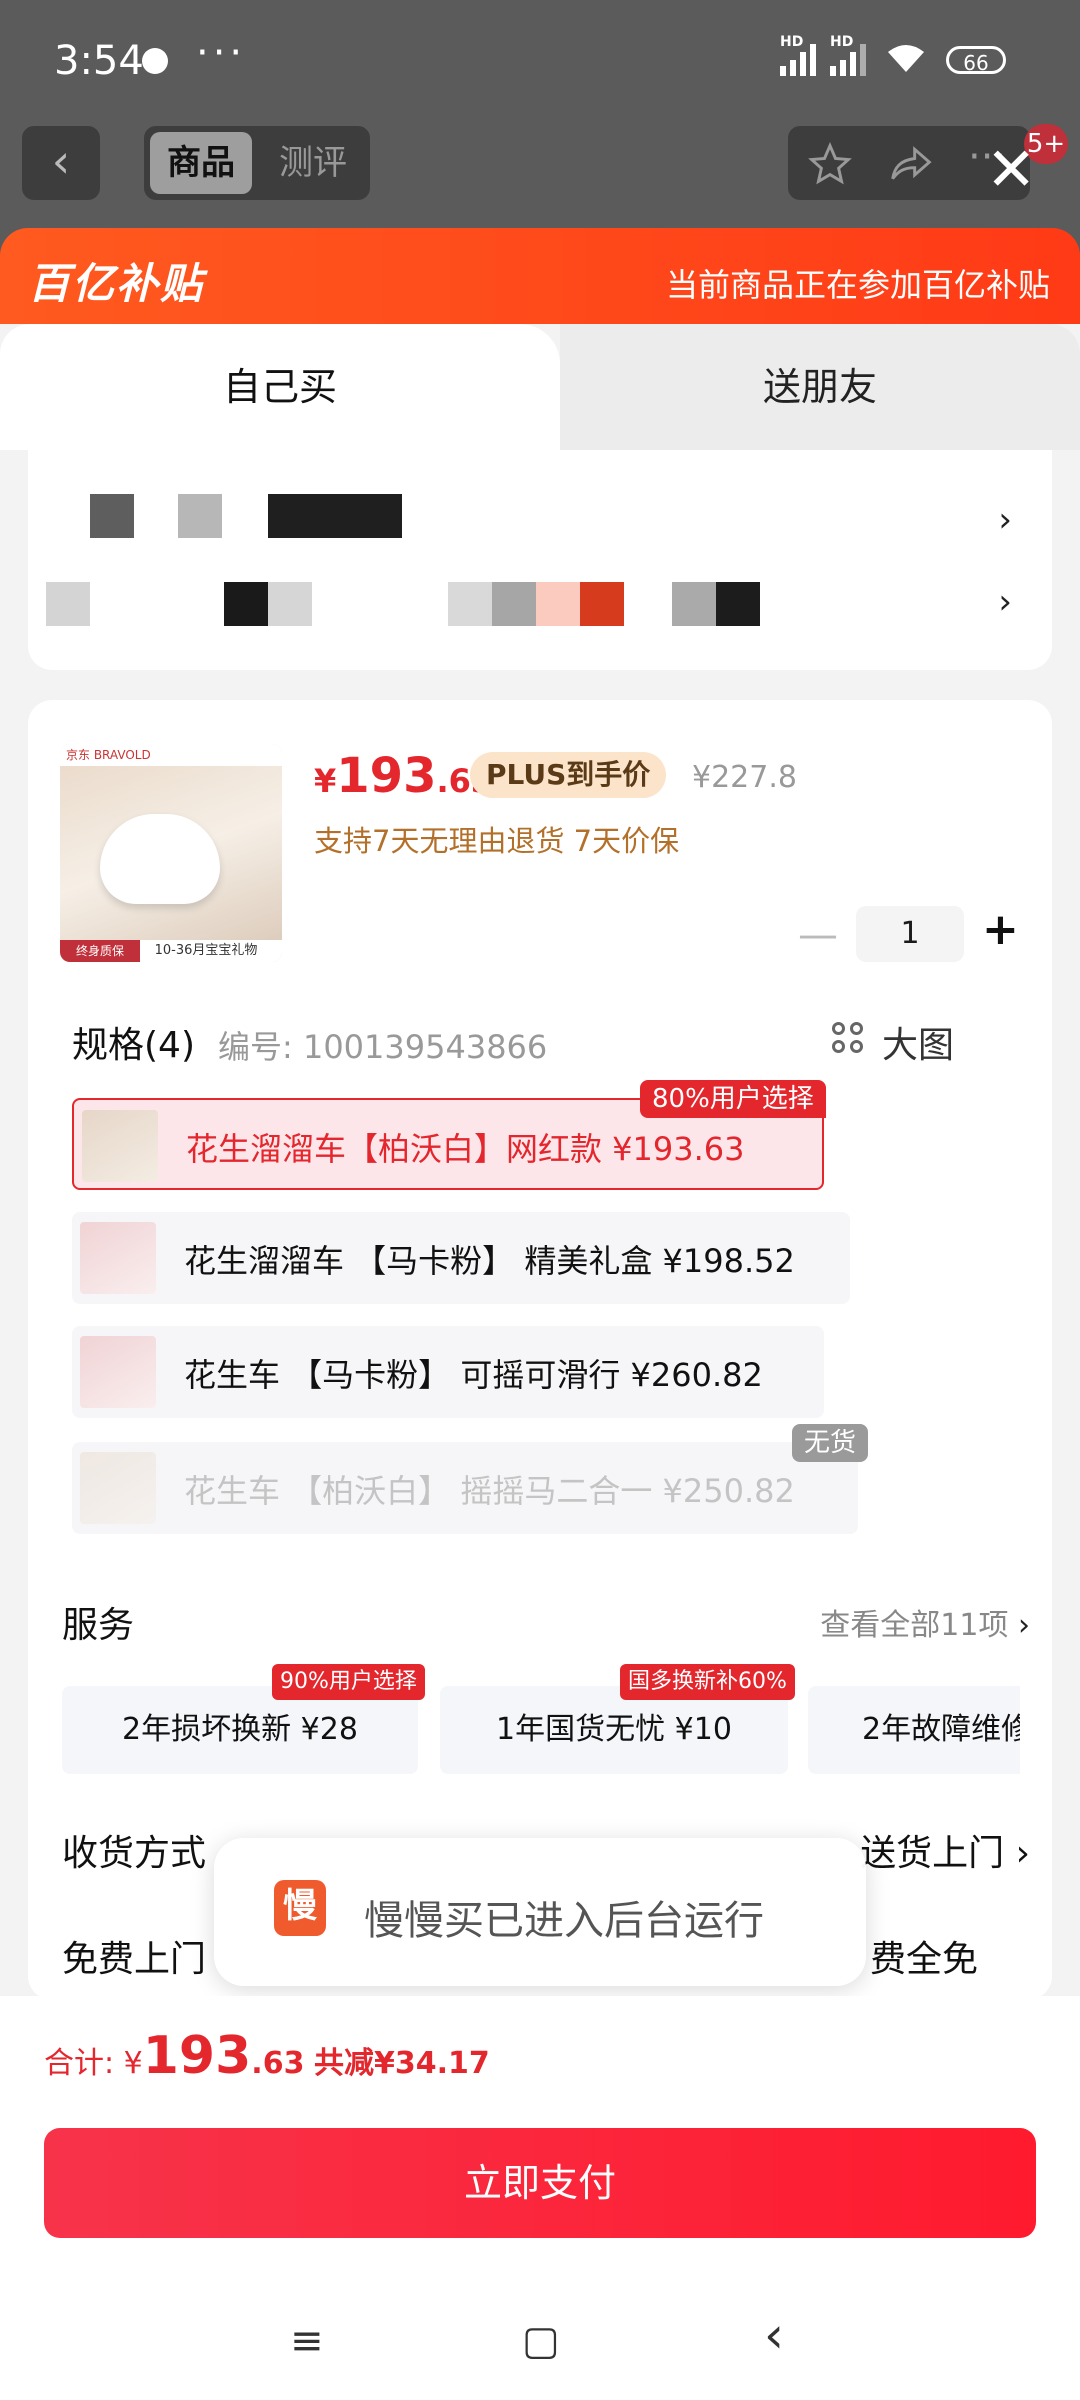 The height and width of the screenshot is (2400, 1080). Describe the element at coordinates (925, 1622) in the screenshot. I see `view-all-services: 查看全部11项 ›` at that location.